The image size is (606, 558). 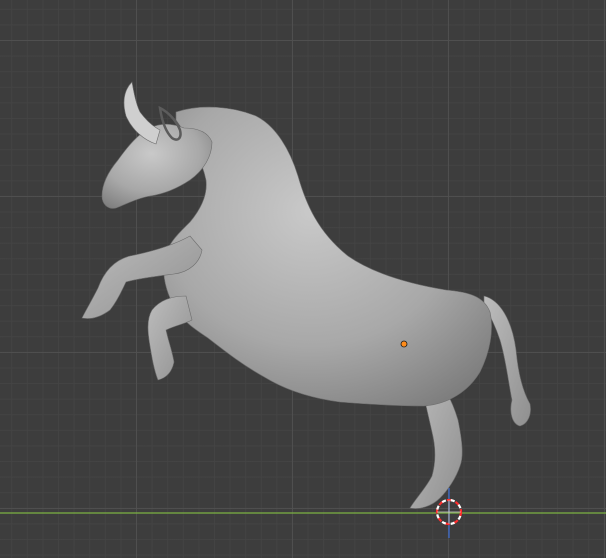 What do you see at coordinates (170, 338) in the screenshot?
I see `bull-front-leg-lower` at bounding box center [170, 338].